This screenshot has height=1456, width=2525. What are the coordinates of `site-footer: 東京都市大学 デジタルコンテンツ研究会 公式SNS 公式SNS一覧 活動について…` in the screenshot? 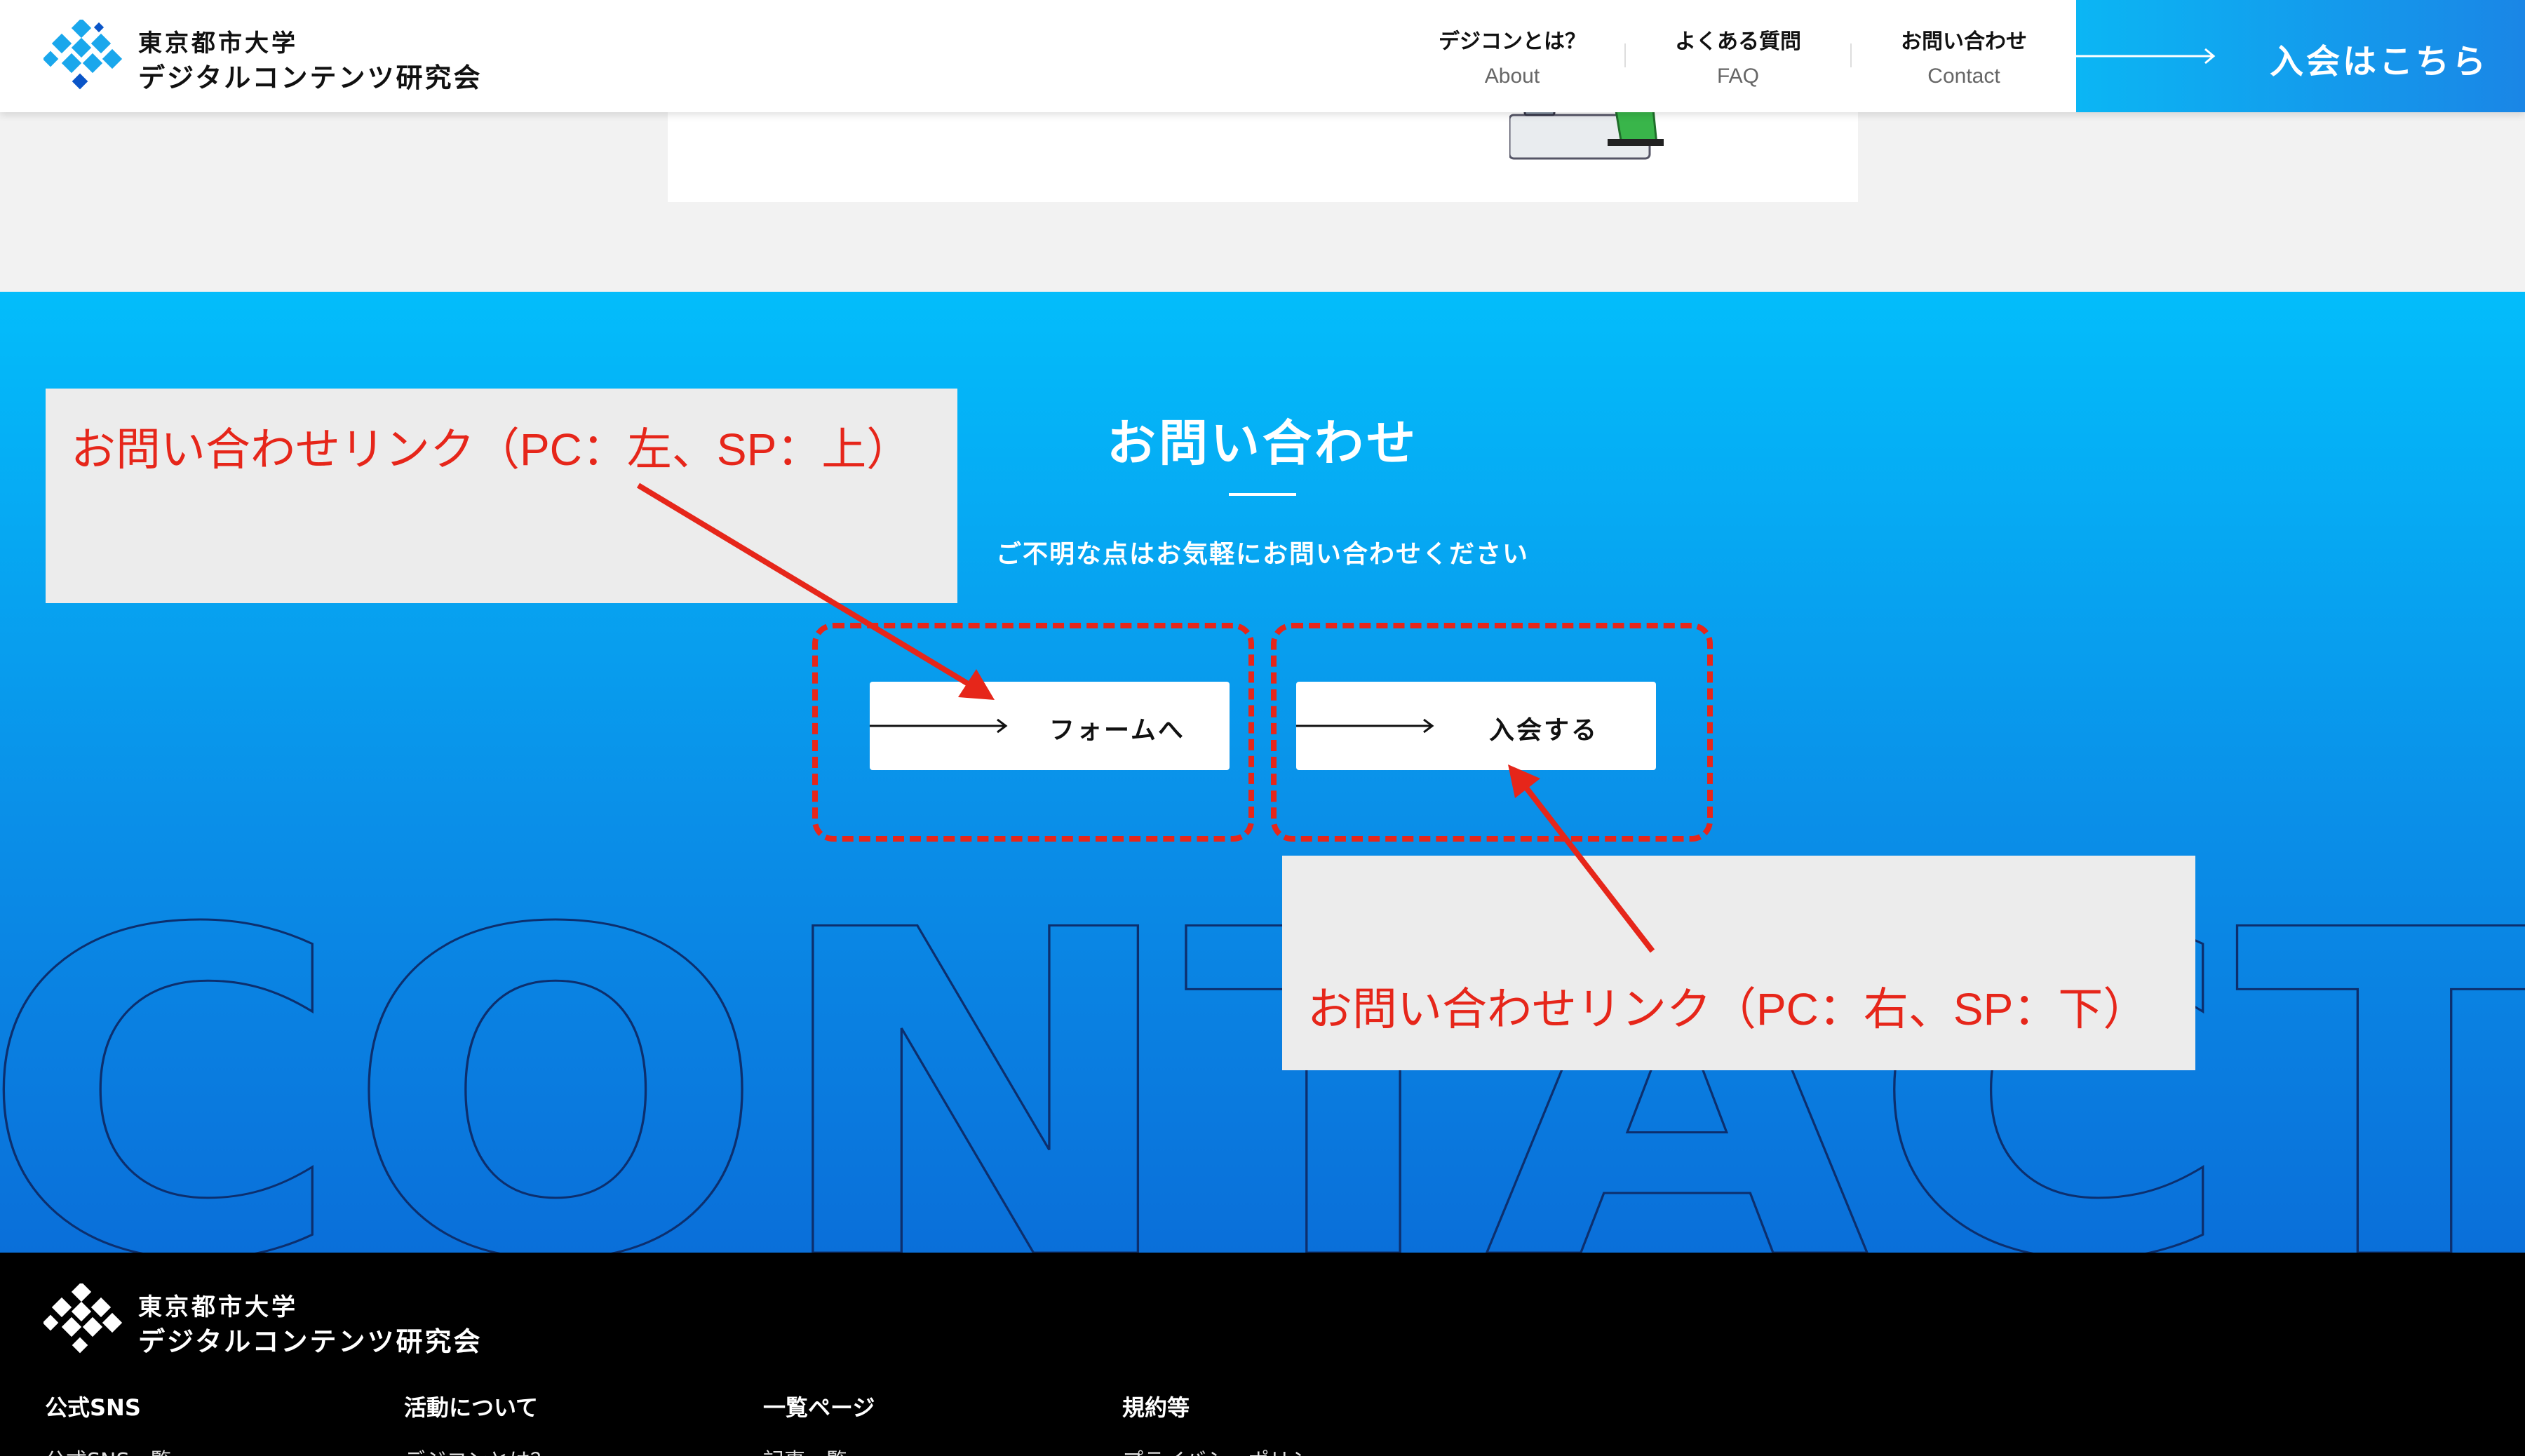 It's located at (1262, 1354).